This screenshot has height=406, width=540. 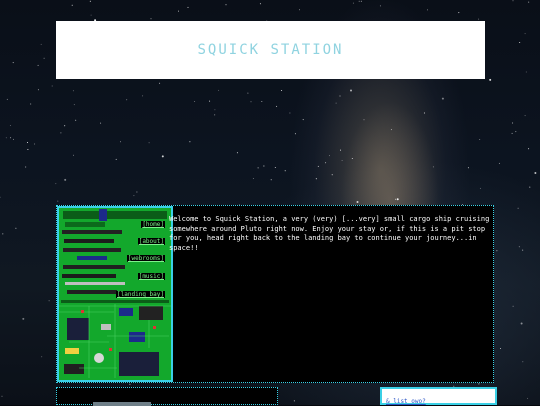 I want to click on thumbnail-image, so click(x=122, y=404).